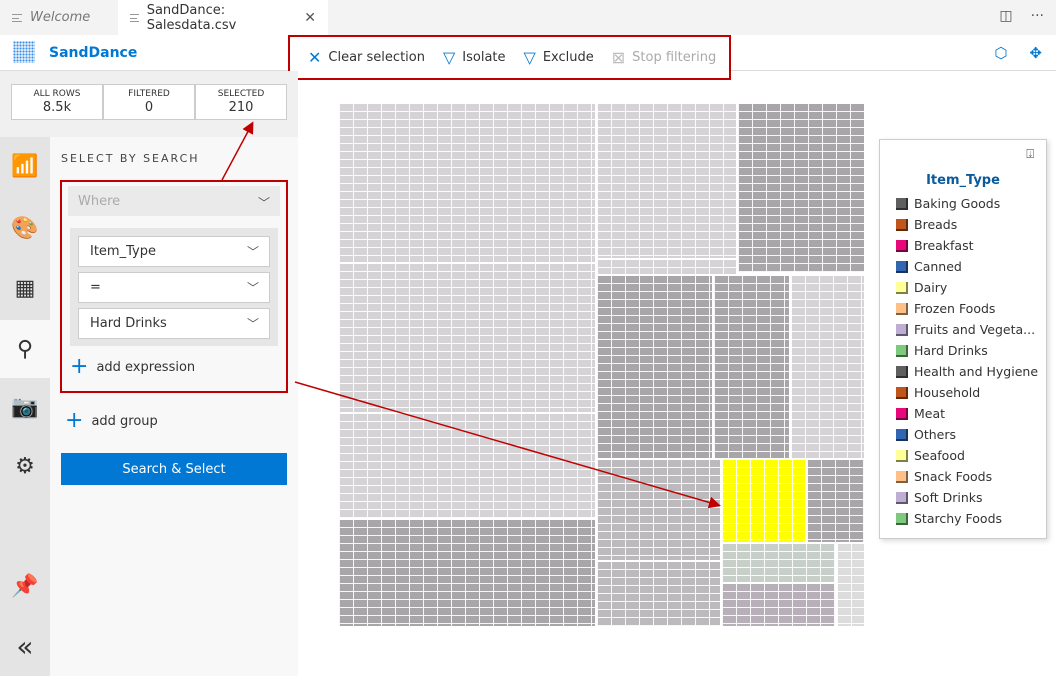  Describe the element at coordinates (74, 420) in the screenshot. I see `plus-icon: +` at that location.